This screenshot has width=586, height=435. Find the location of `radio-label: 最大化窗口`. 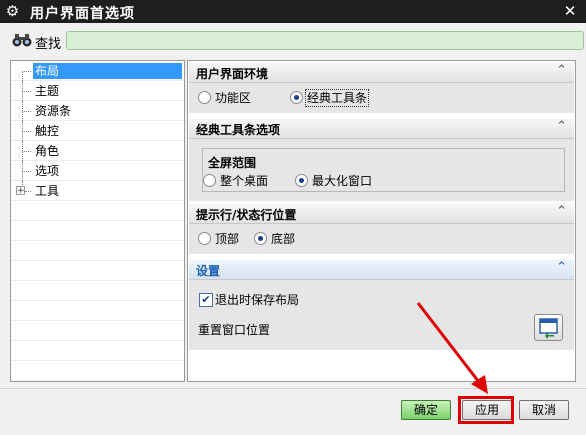

radio-label: 最大化窗口 is located at coordinates (342, 181).